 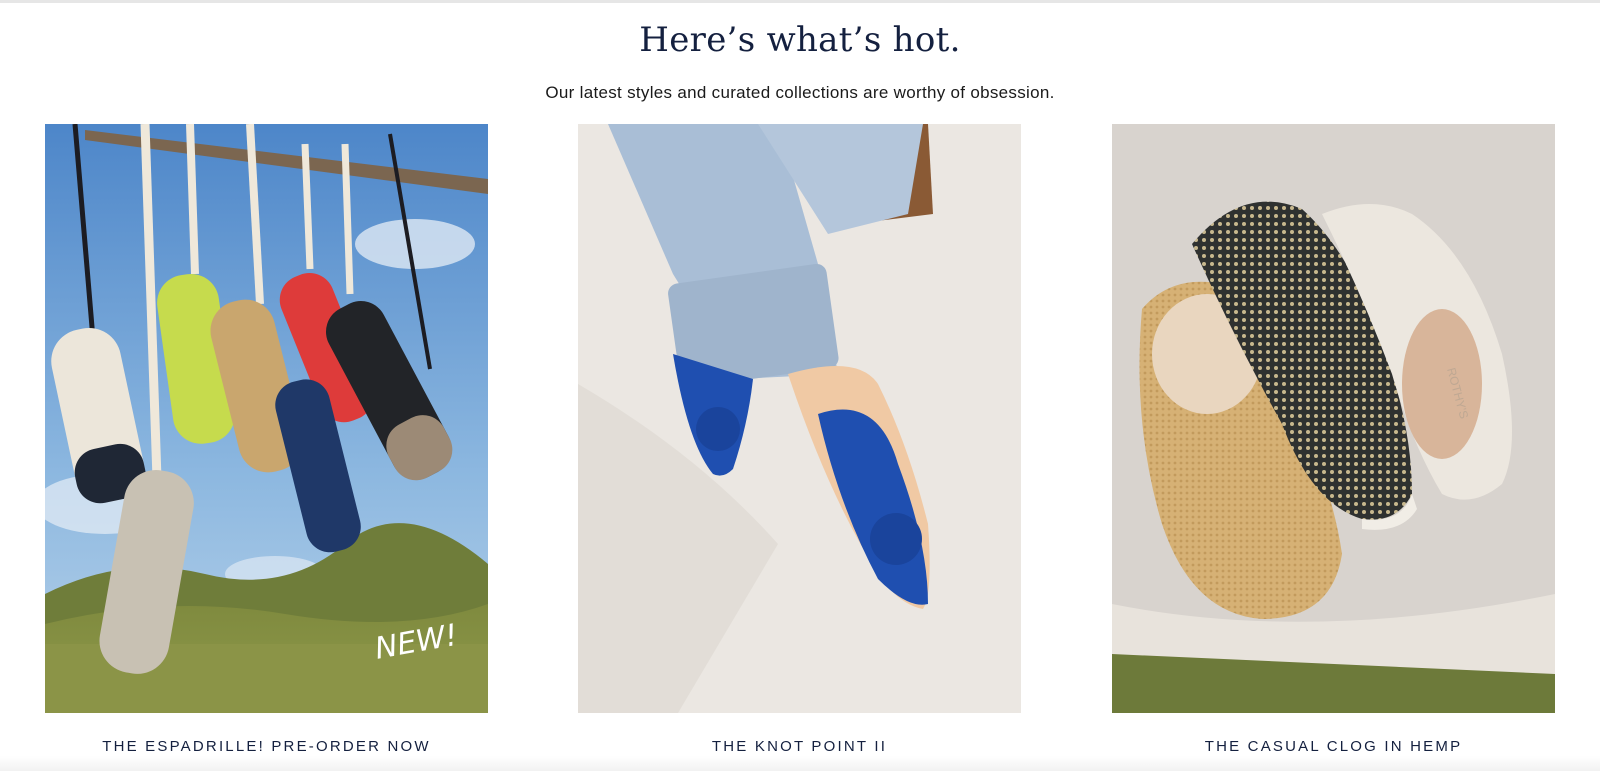 What do you see at coordinates (800, 1) in the screenshot?
I see `top-divider` at bounding box center [800, 1].